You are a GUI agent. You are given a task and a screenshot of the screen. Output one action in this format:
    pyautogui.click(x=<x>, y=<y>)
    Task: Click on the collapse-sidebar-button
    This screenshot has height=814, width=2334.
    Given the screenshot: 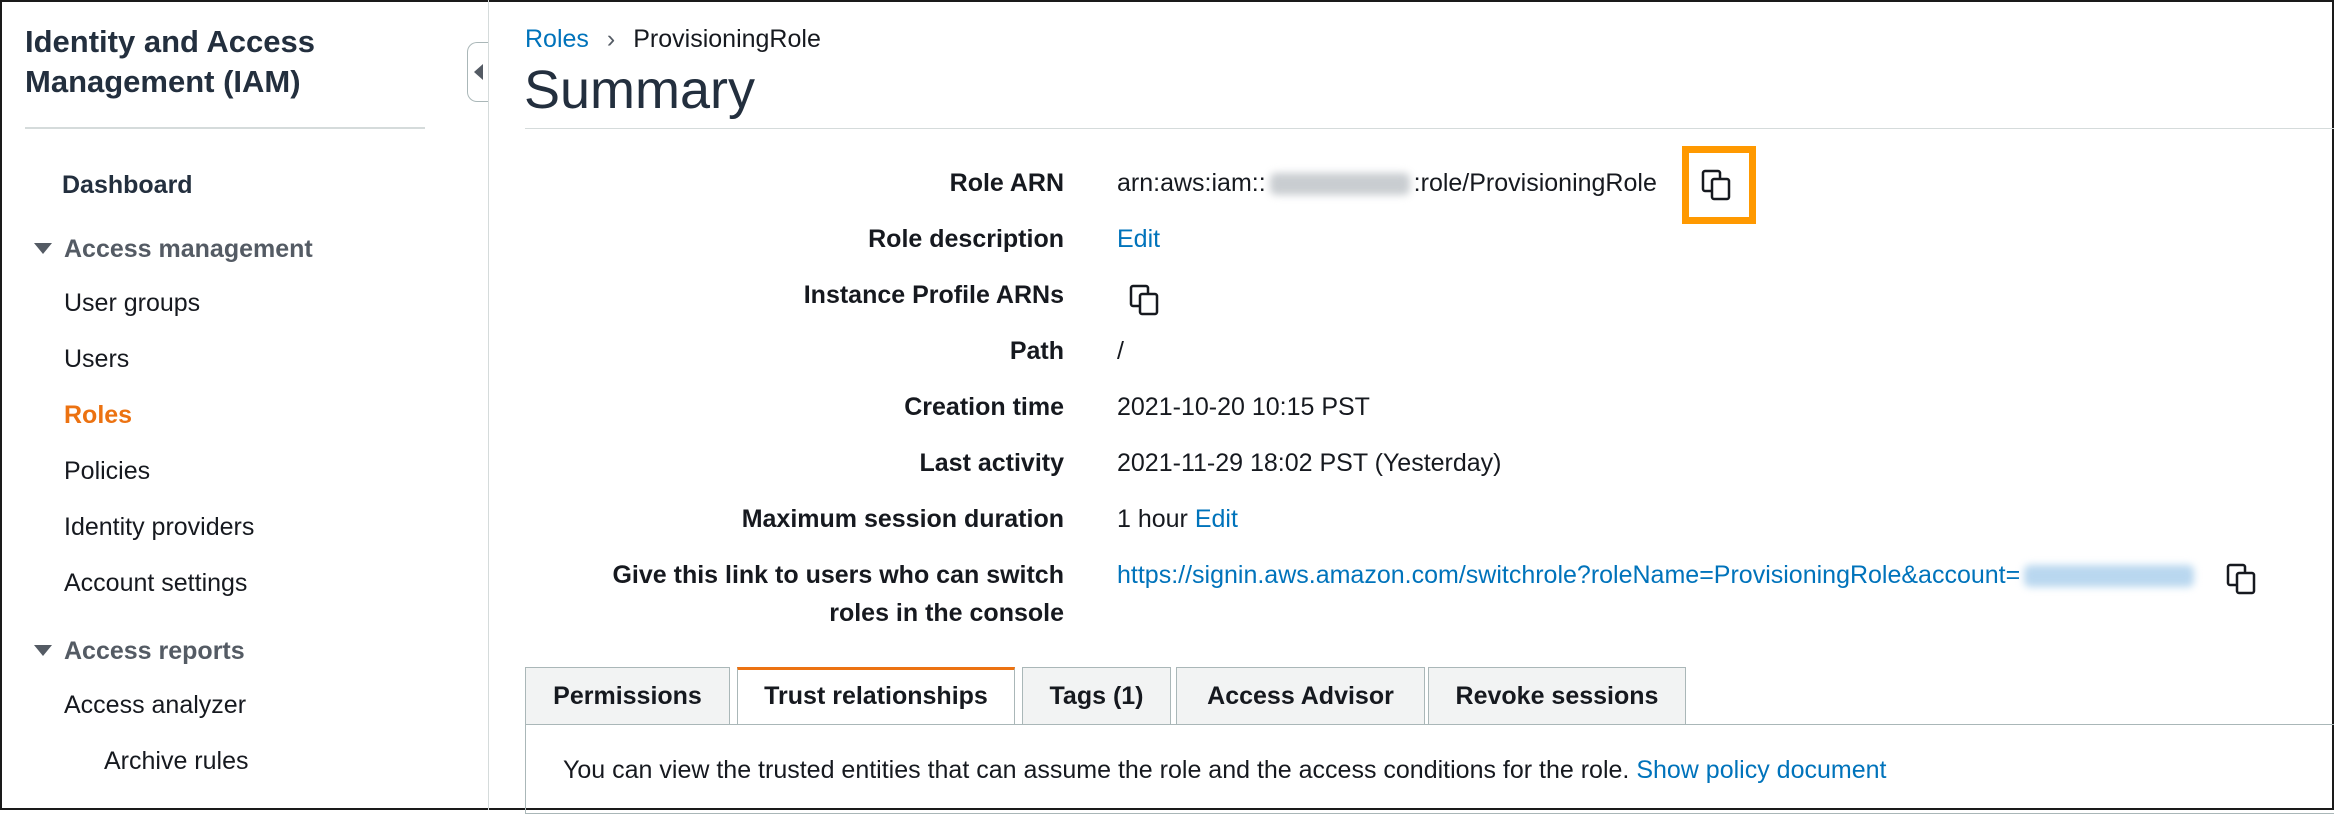 What is the action you would take?
    pyautogui.click(x=477, y=72)
    